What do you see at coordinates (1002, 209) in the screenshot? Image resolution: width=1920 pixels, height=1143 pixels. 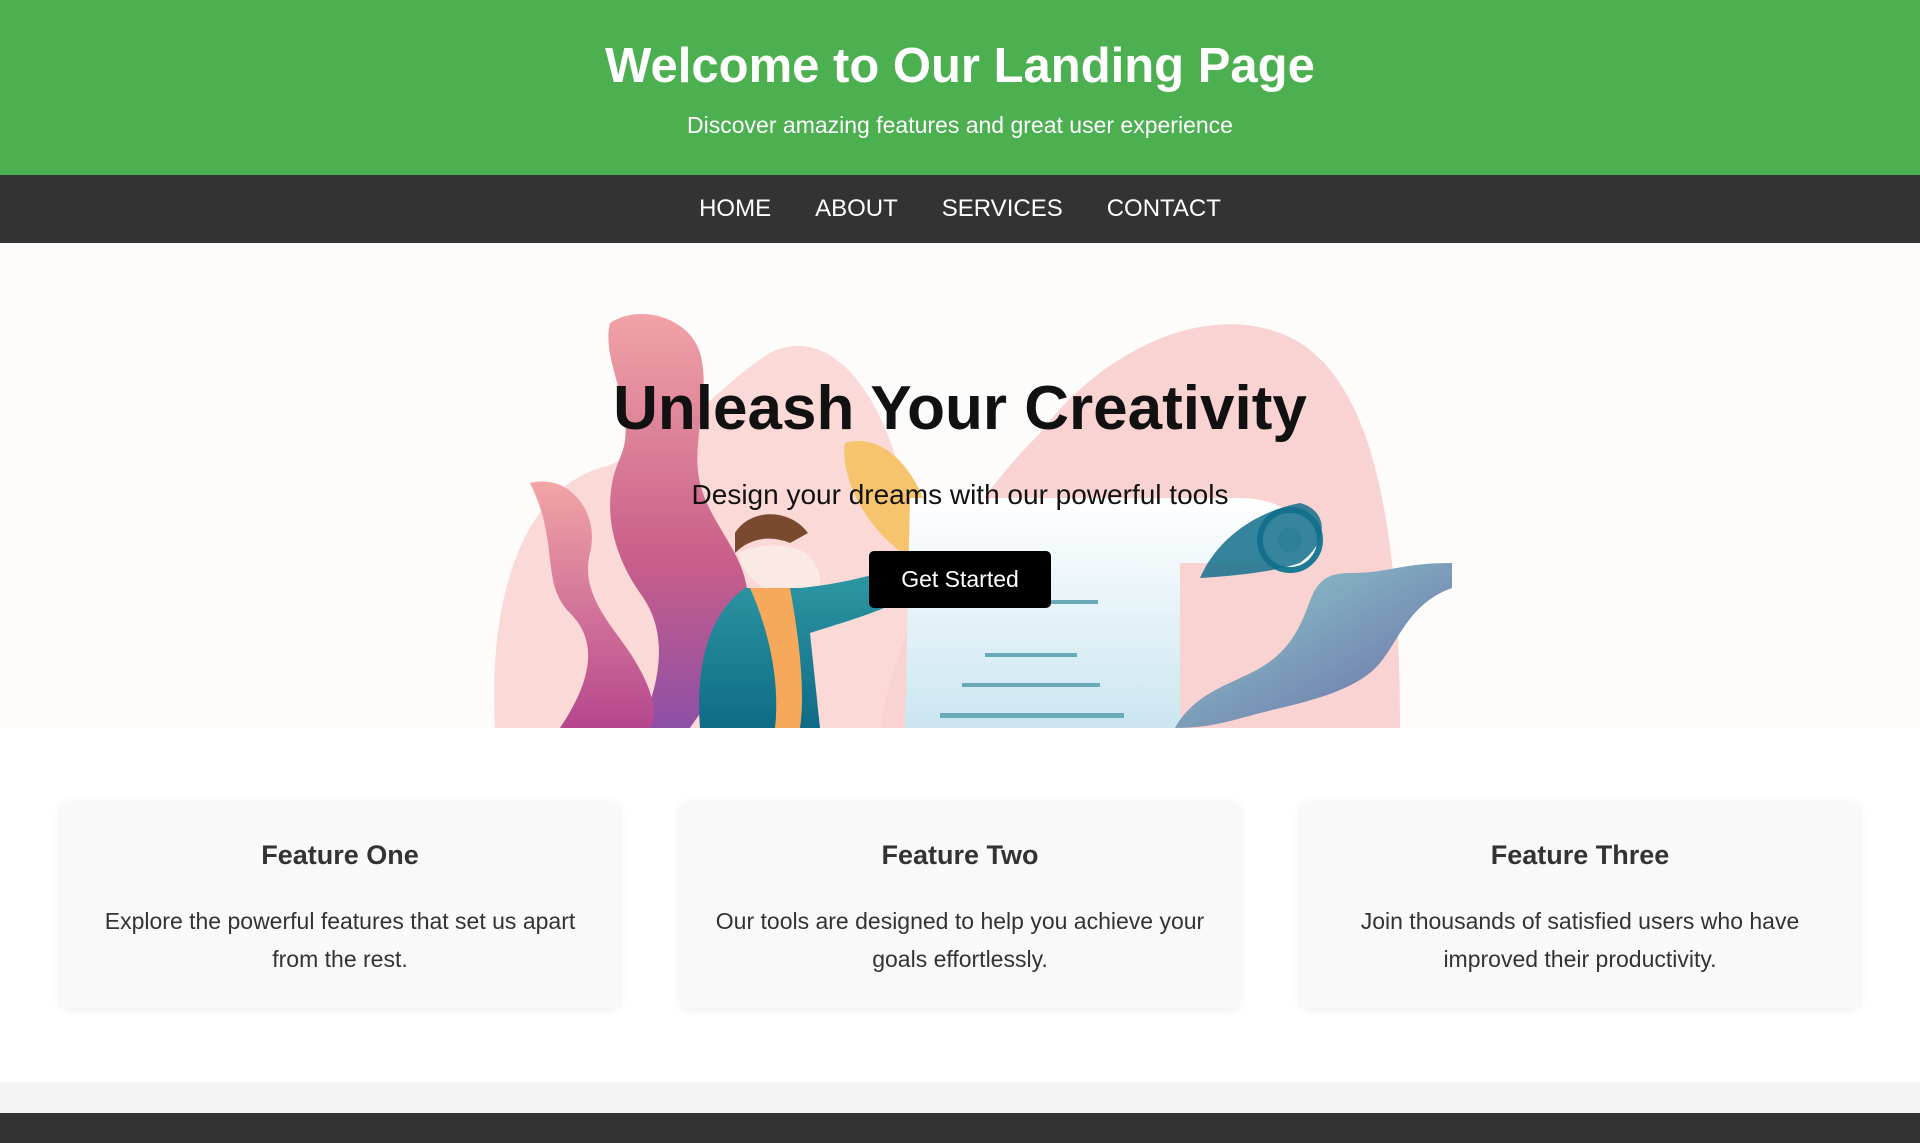 I see `nav-link-services: SERVICES` at bounding box center [1002, 209].